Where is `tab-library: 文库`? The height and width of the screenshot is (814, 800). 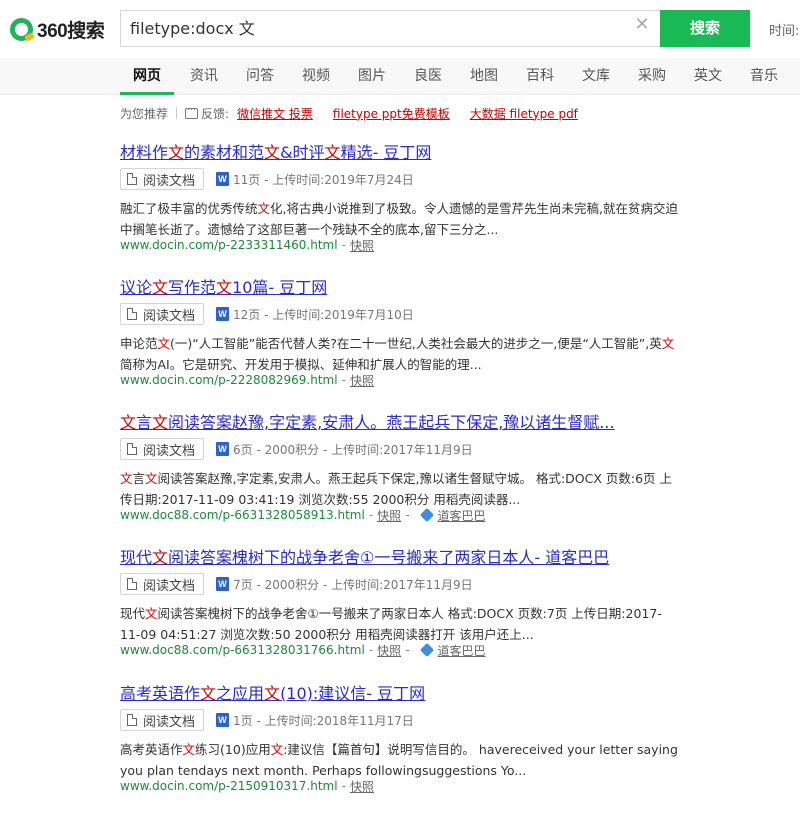 tab-library: 文库 is located at coordinates (596, 76).